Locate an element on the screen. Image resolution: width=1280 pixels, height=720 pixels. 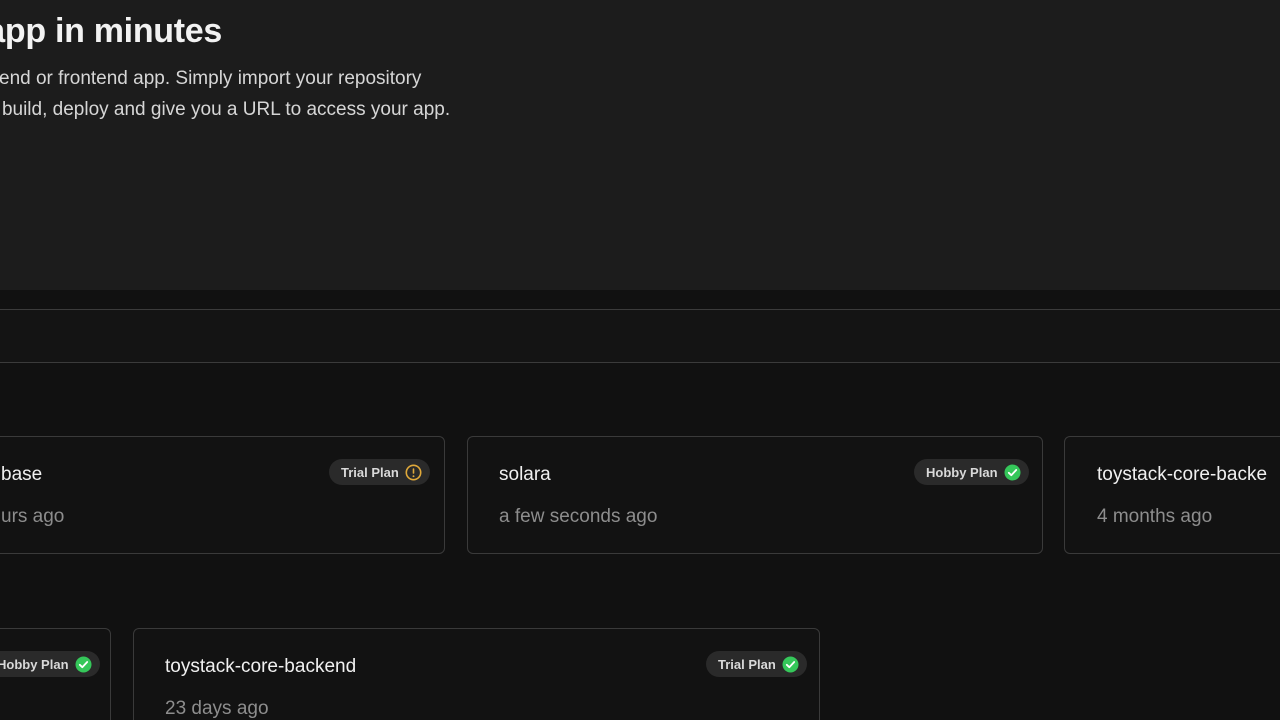
project-card: solara a few seconds ago Hobby Plan is located at coordinates (755, 495).